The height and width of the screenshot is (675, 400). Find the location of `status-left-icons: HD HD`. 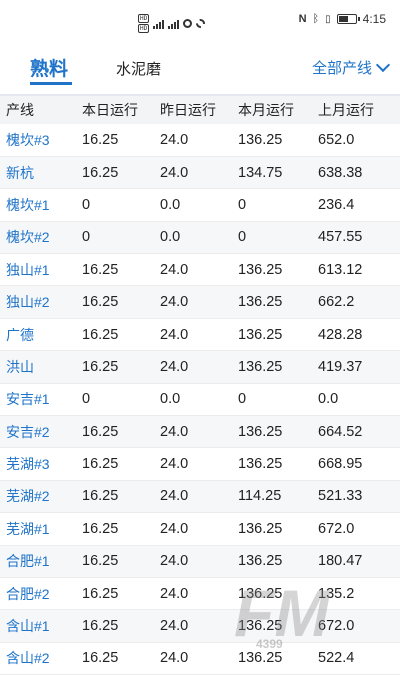

status-left-icons: HD HD is located at coordinates (172, 23).